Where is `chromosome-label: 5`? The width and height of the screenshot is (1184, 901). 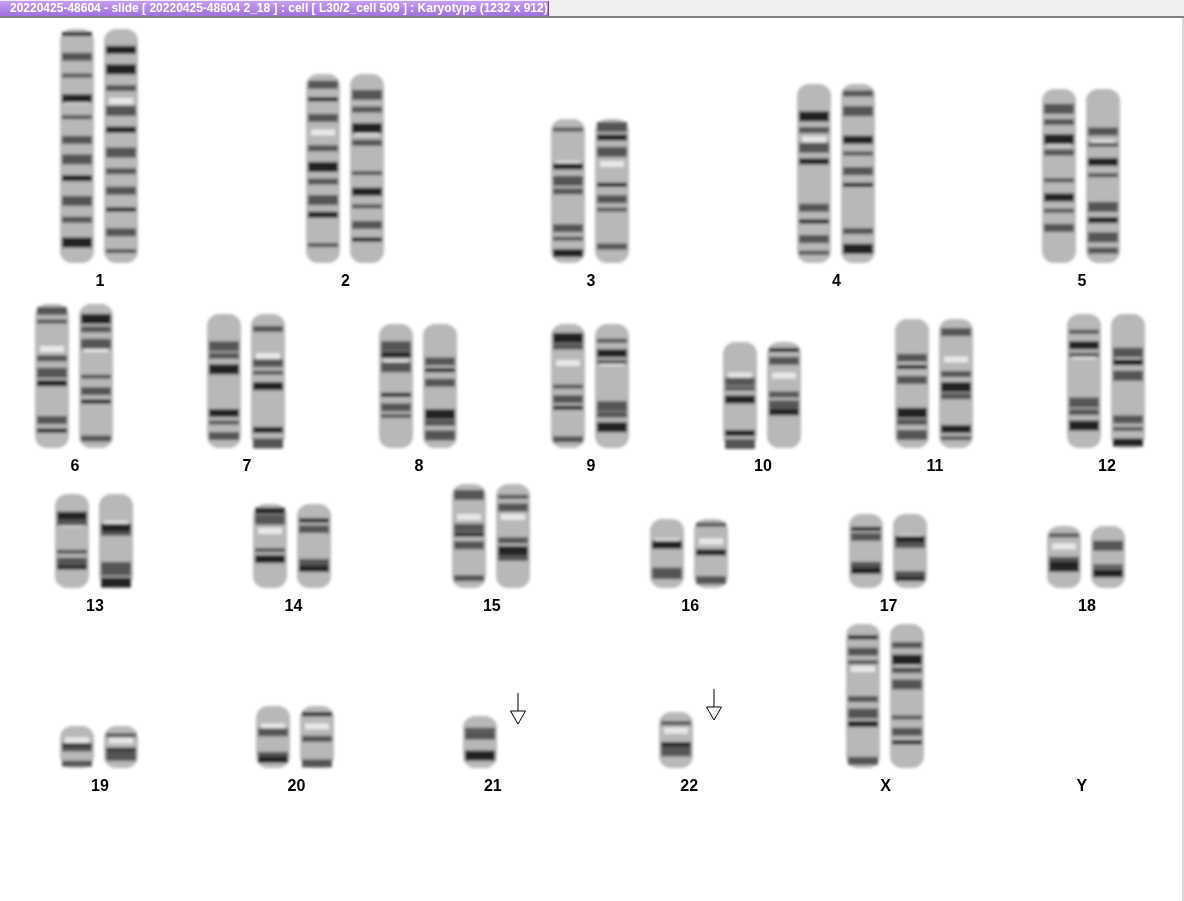 chromosome-label: 5 is located at coordinates (1082, 281).